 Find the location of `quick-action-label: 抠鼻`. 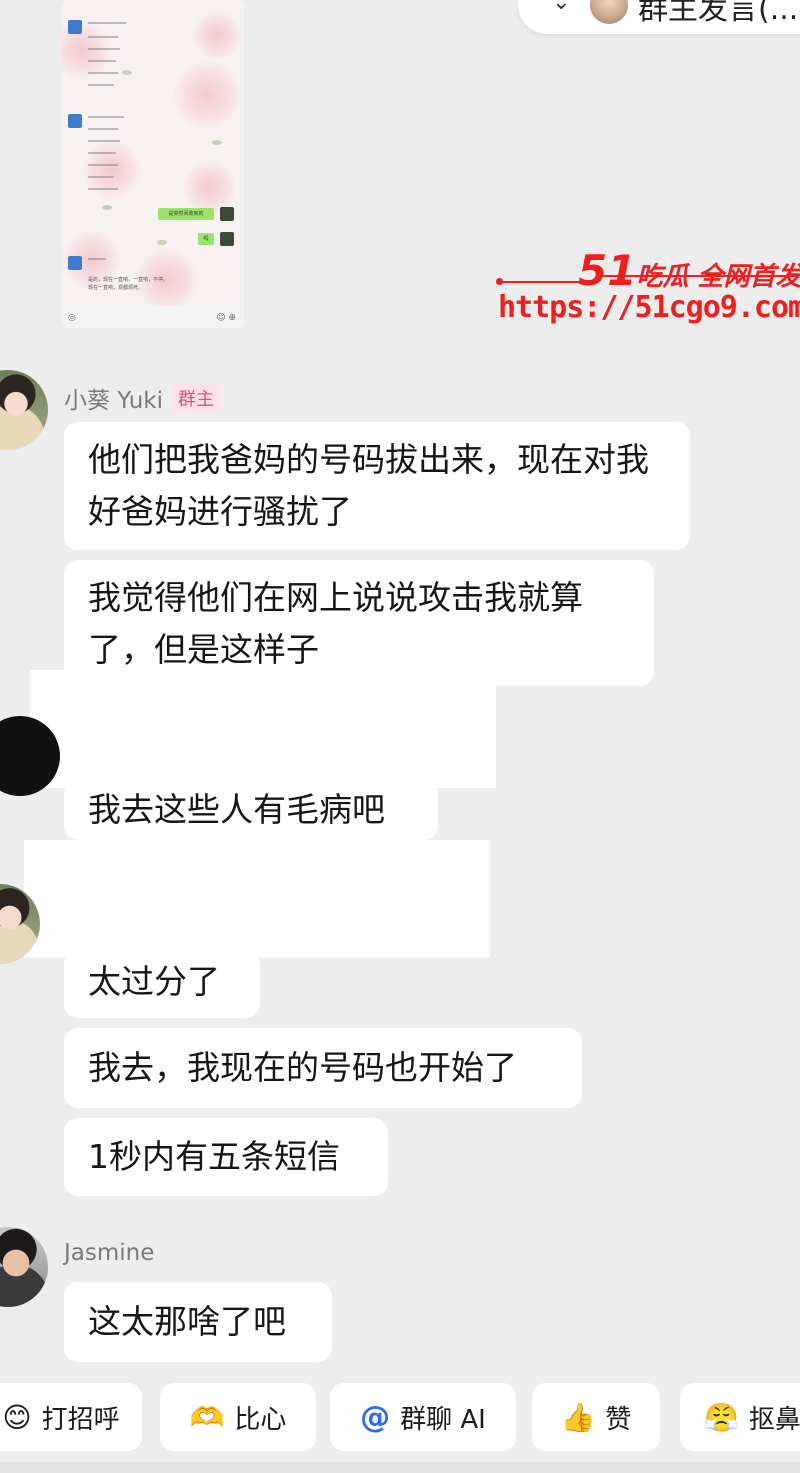

quick-action-label: 抠鼻 is located at coordinates (774, 1419).